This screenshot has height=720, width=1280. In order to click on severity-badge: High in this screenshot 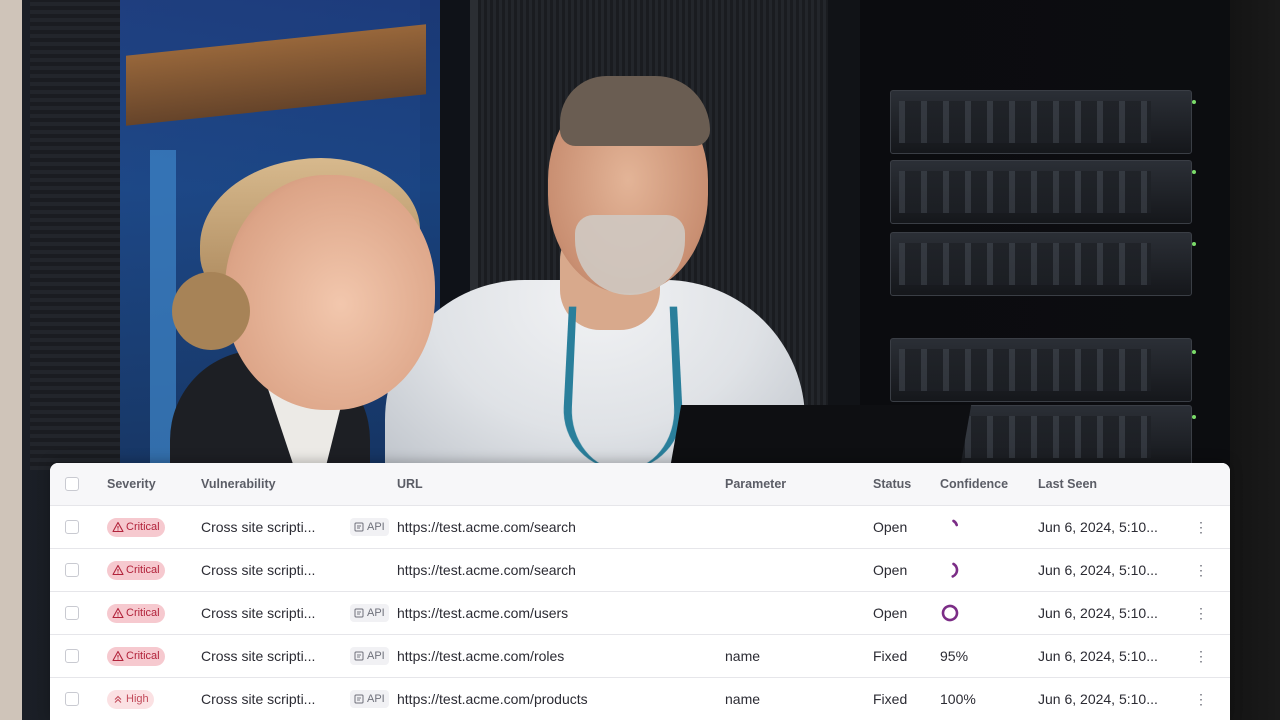, I will do `click(130, 699)`.